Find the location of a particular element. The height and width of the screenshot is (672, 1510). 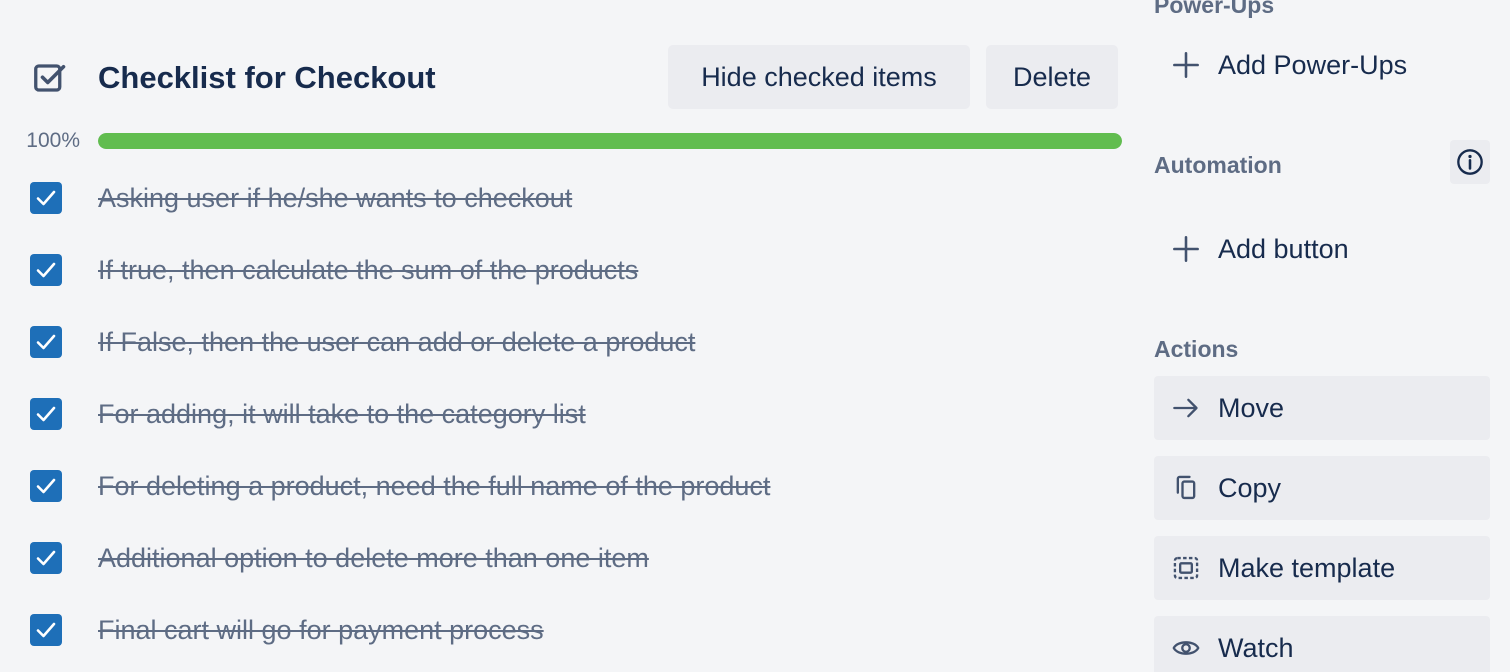

add-powerups-button: Add Power-Ups is located at coordinates (1322, 64).